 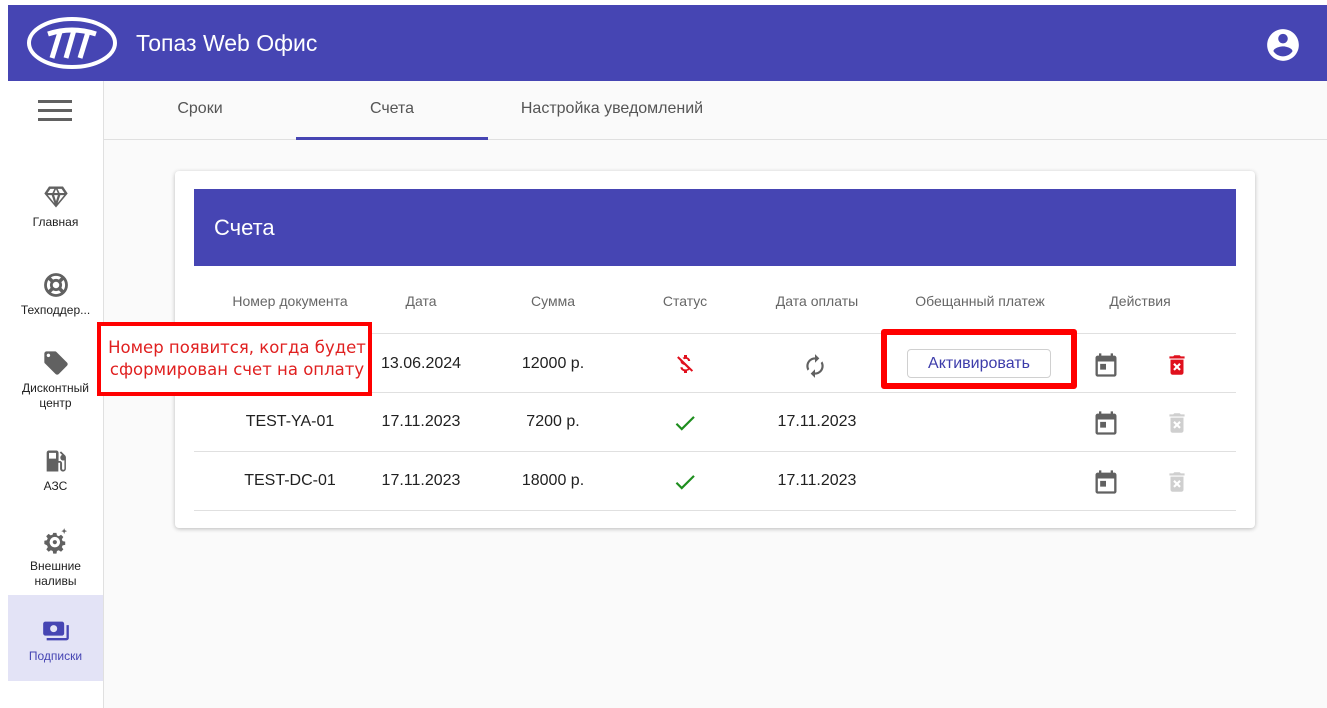 I want to click on sum-cell: 18000 р., so click(x=553, y=480).